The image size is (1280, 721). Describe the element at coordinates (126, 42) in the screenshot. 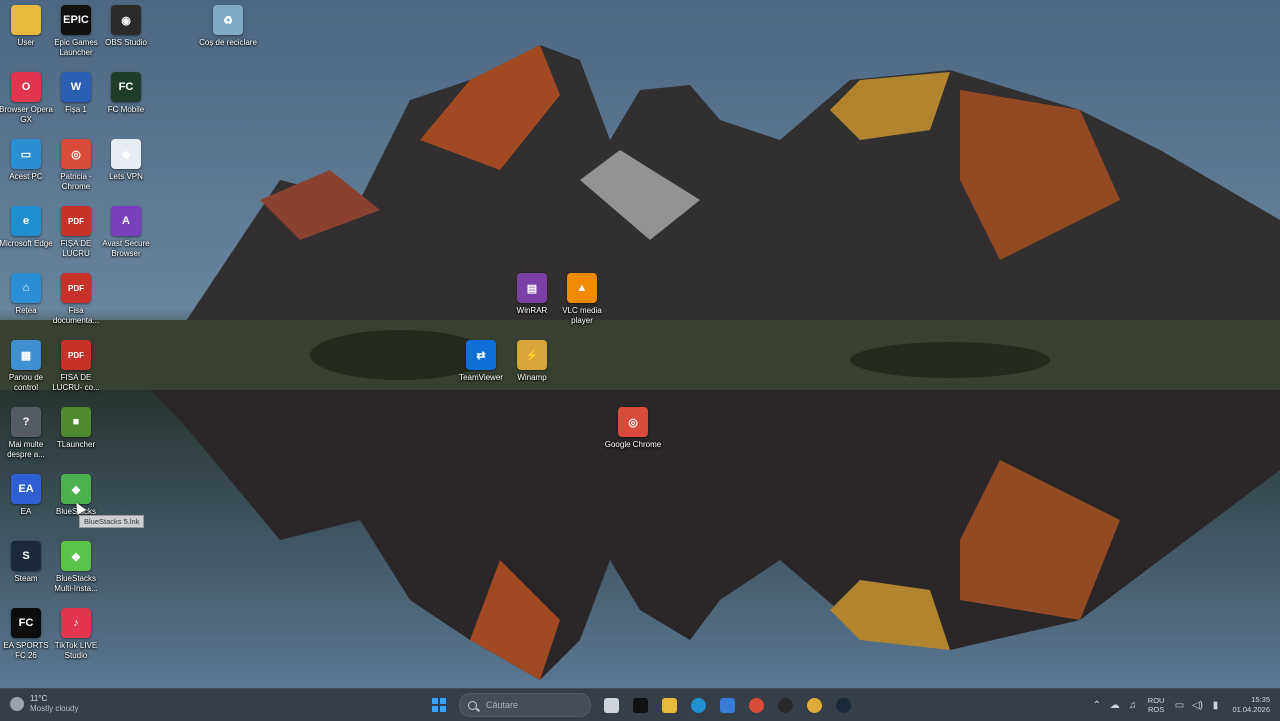

I see `desktop-icon-label: OBS Studio` at that location.